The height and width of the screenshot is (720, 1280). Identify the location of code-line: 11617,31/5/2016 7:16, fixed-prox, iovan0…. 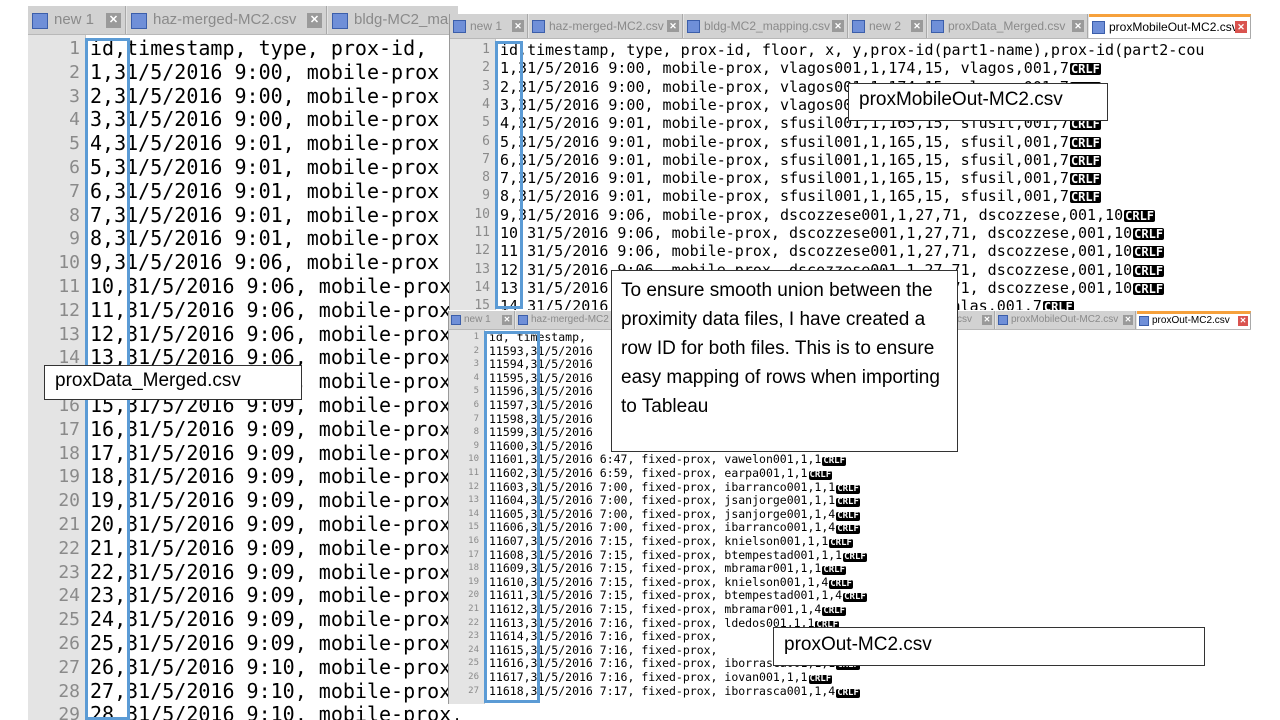
(661, 677).